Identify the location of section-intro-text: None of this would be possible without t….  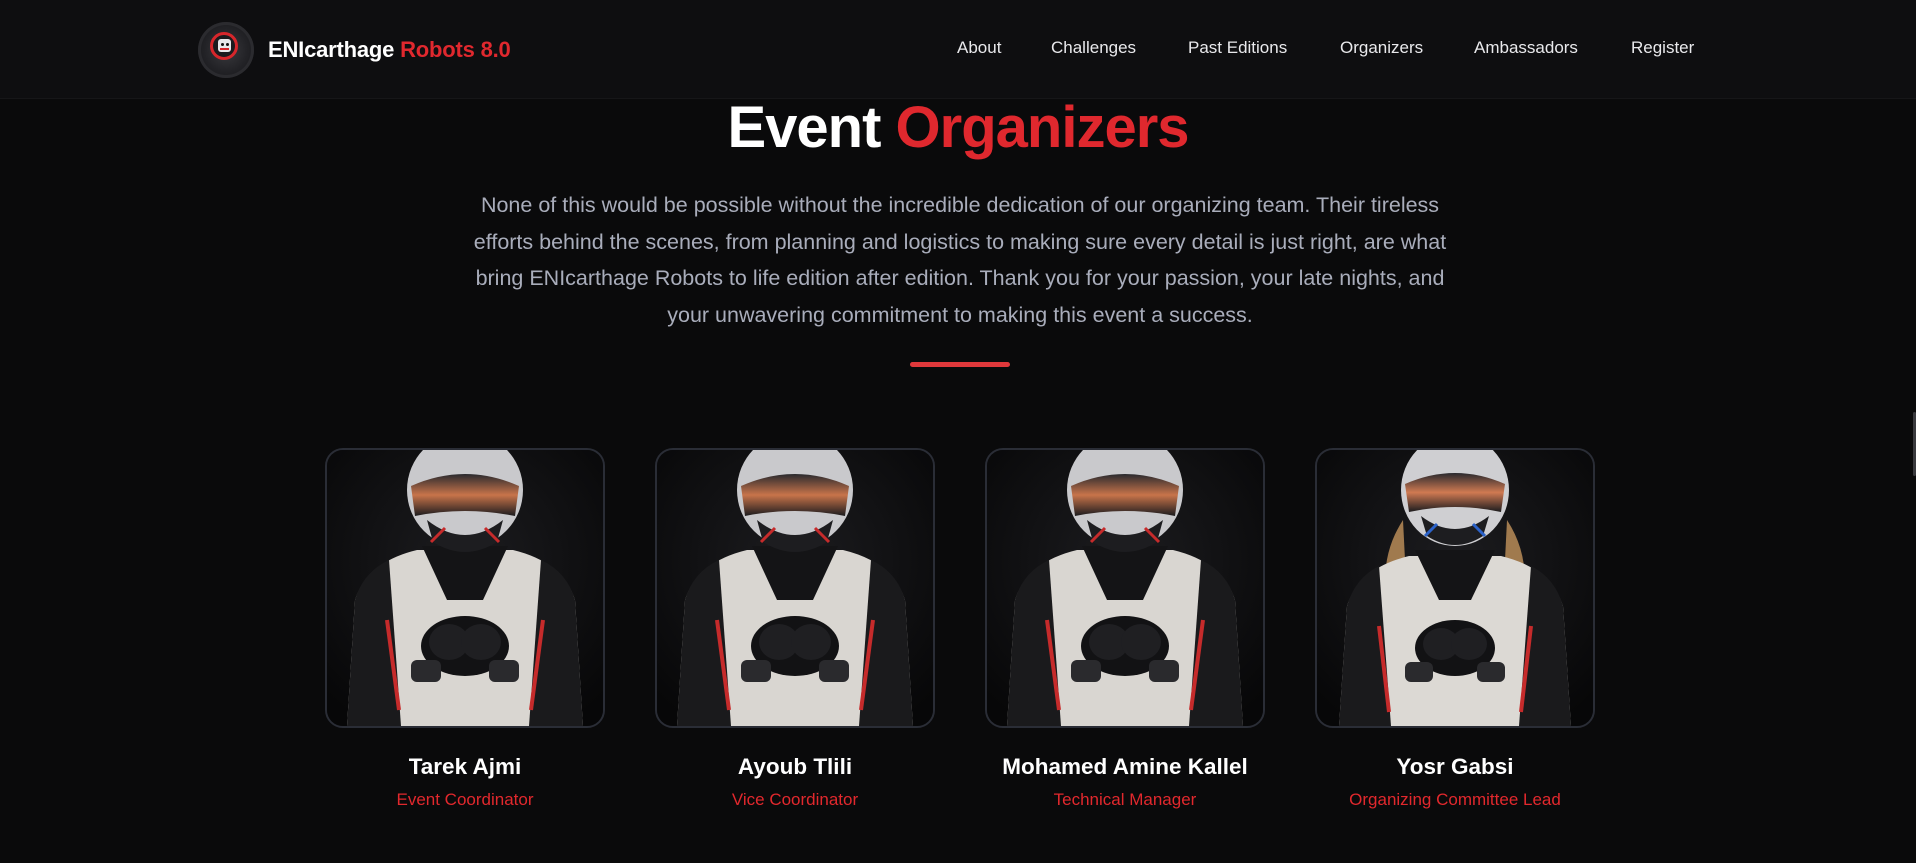
(960, 260).